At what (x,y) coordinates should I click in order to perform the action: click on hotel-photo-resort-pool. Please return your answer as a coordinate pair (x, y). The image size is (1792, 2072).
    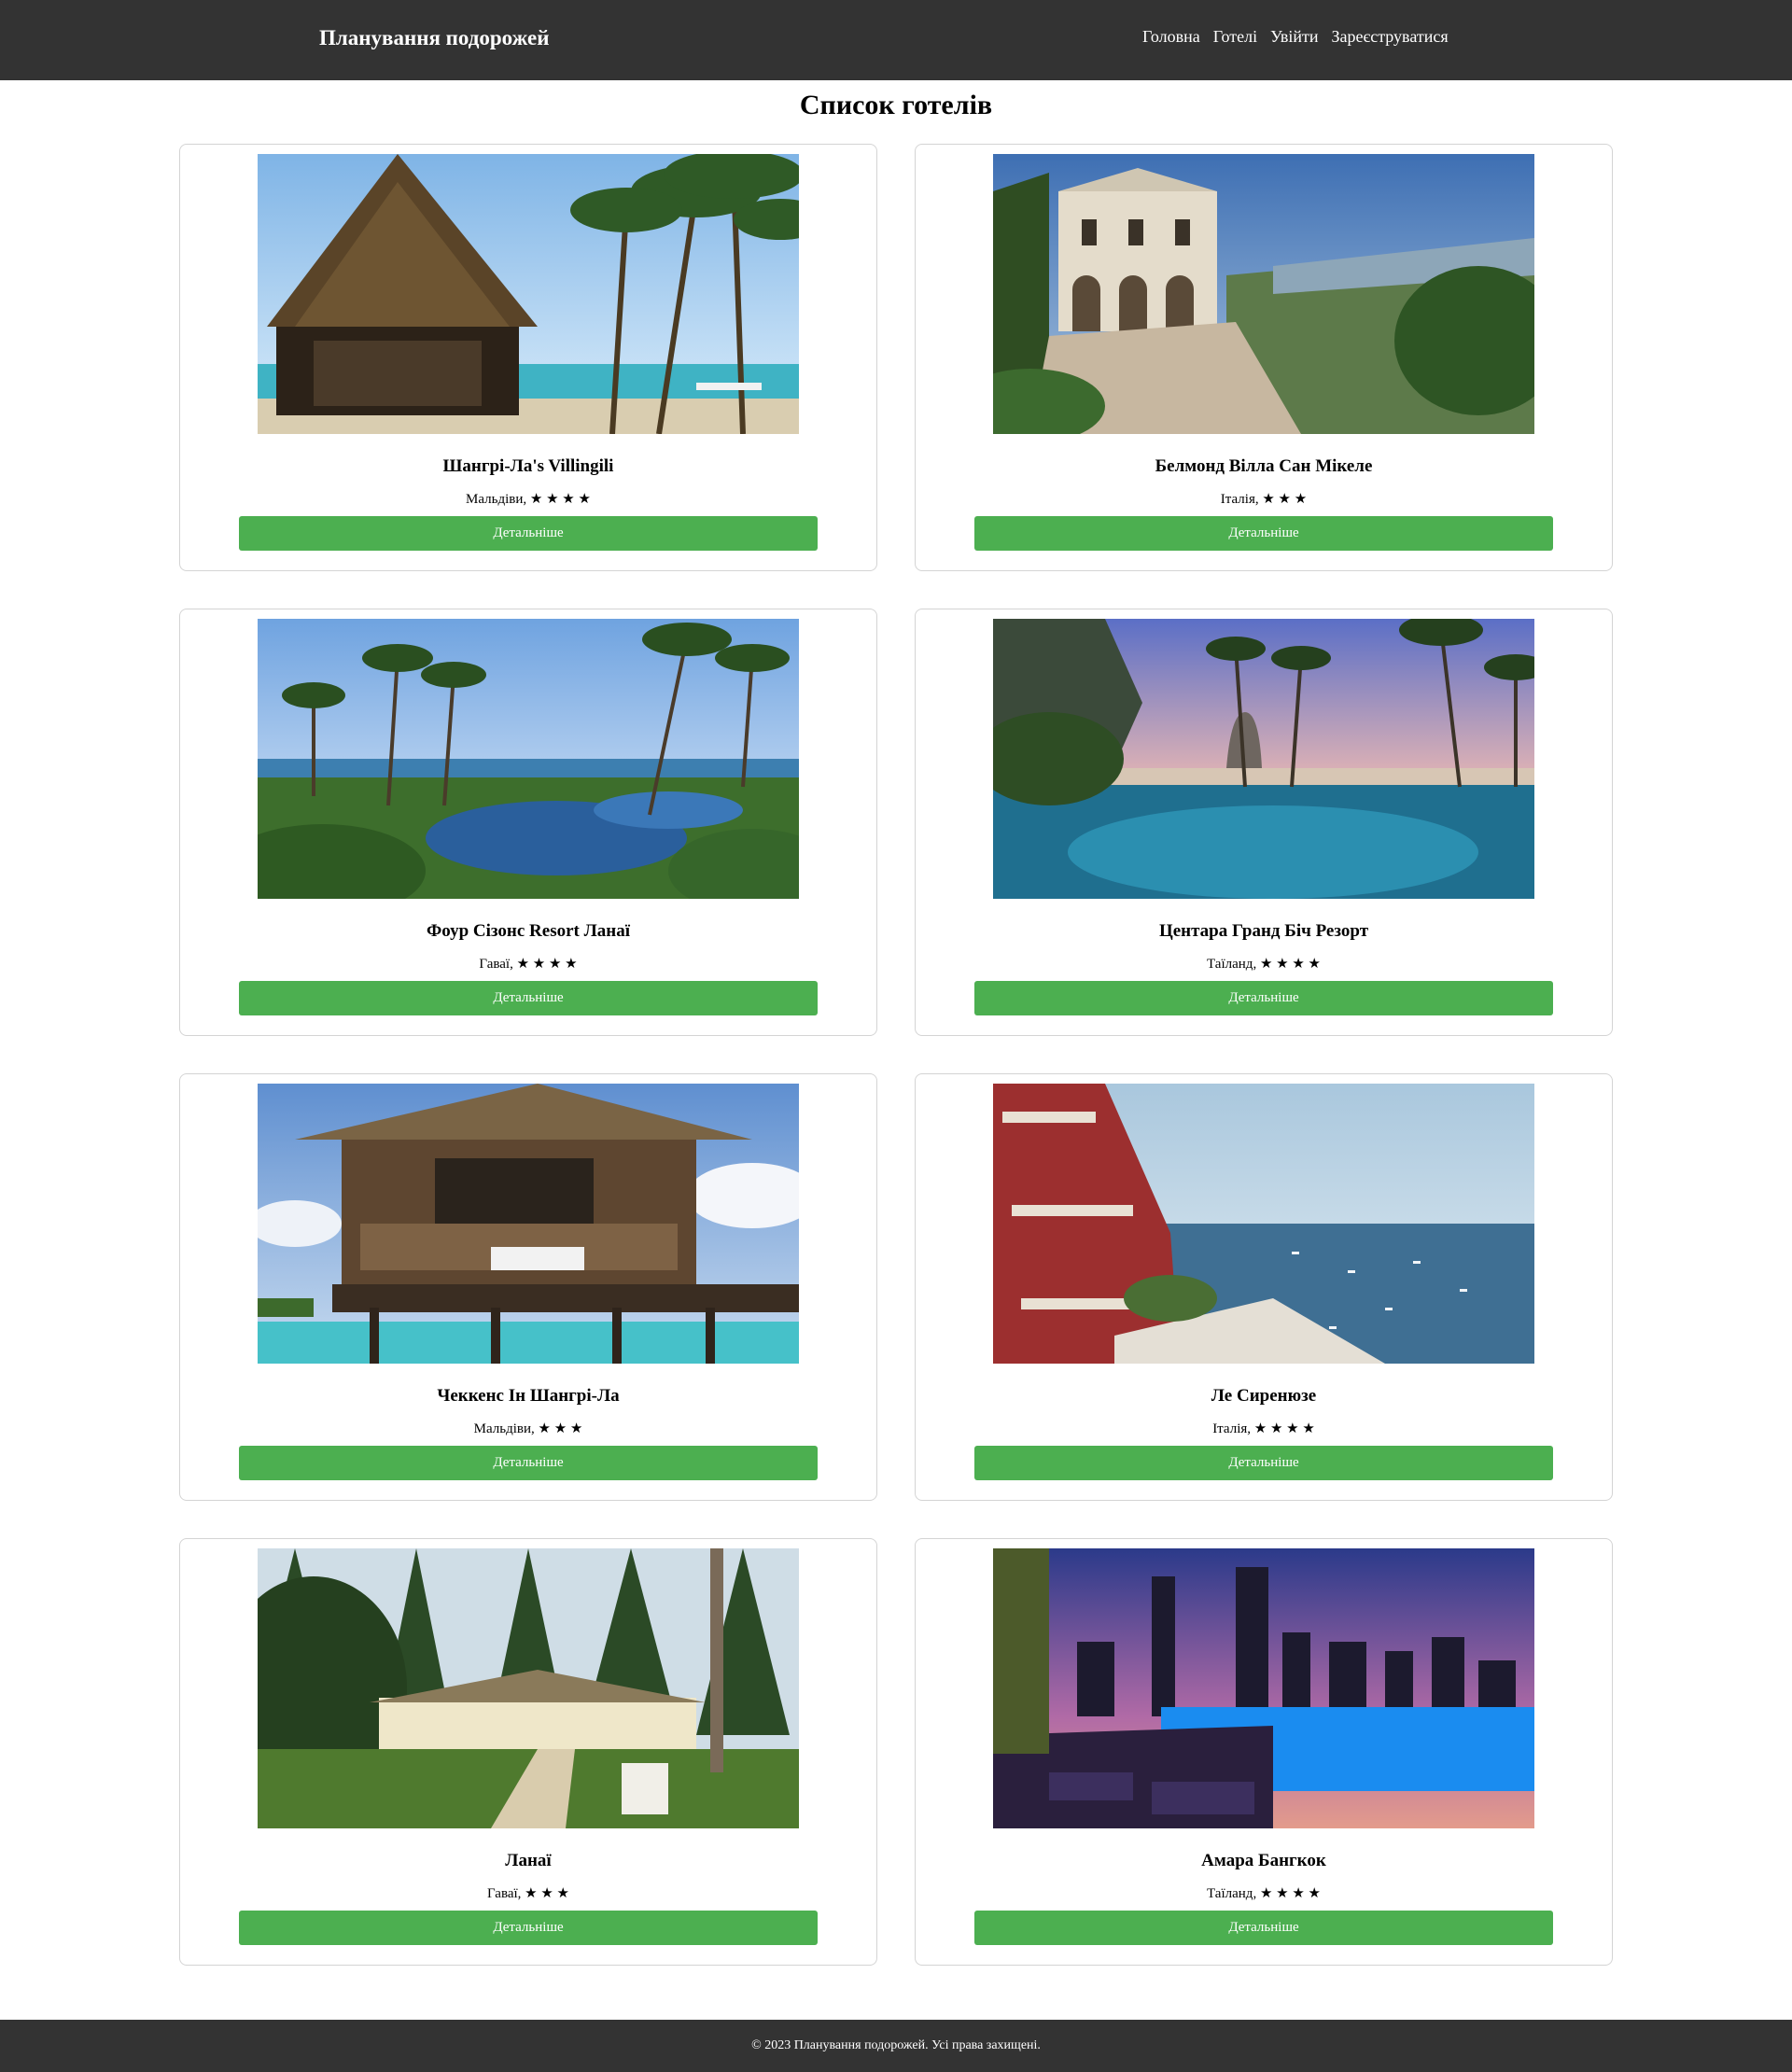
    Looking at the image, I should click on (528, 759).